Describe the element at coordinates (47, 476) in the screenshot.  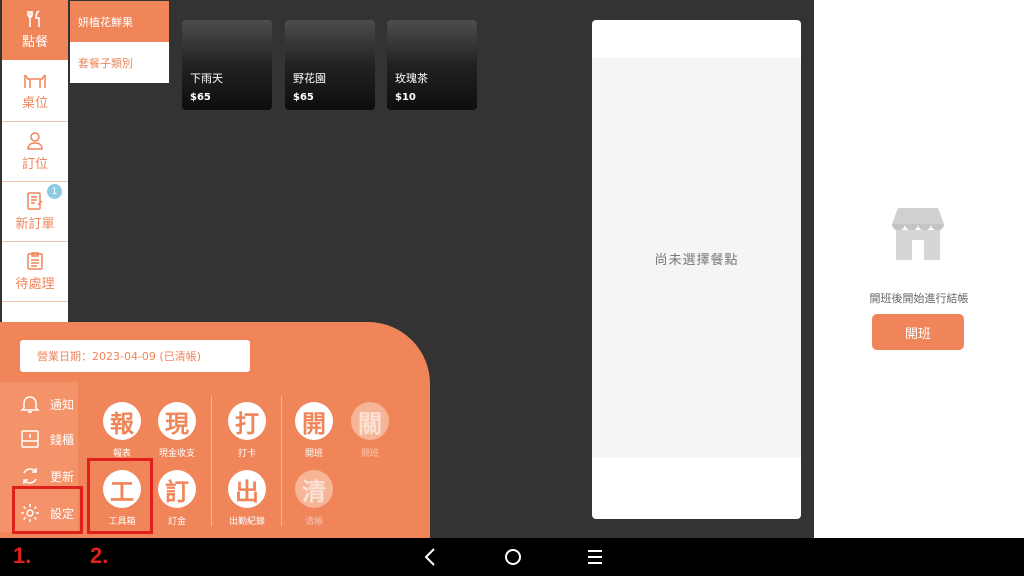
I see `update-button: 更新` at that location.